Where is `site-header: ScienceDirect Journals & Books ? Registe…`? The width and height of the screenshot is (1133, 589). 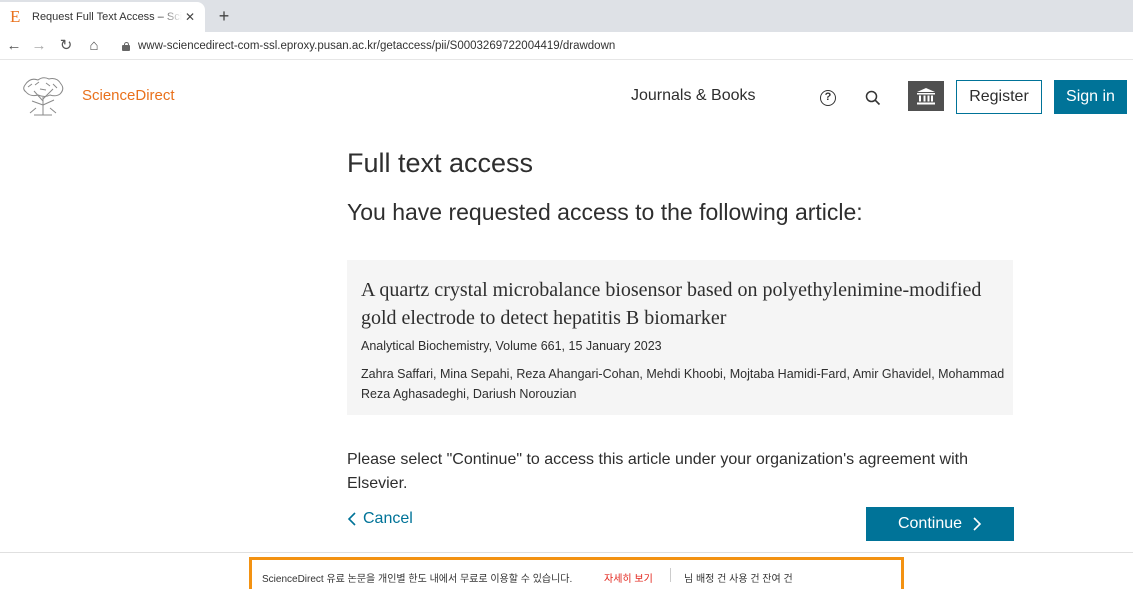 site-header: ScienceDirect Journals & Books ? Registe… is located at coordinates (566, 97).